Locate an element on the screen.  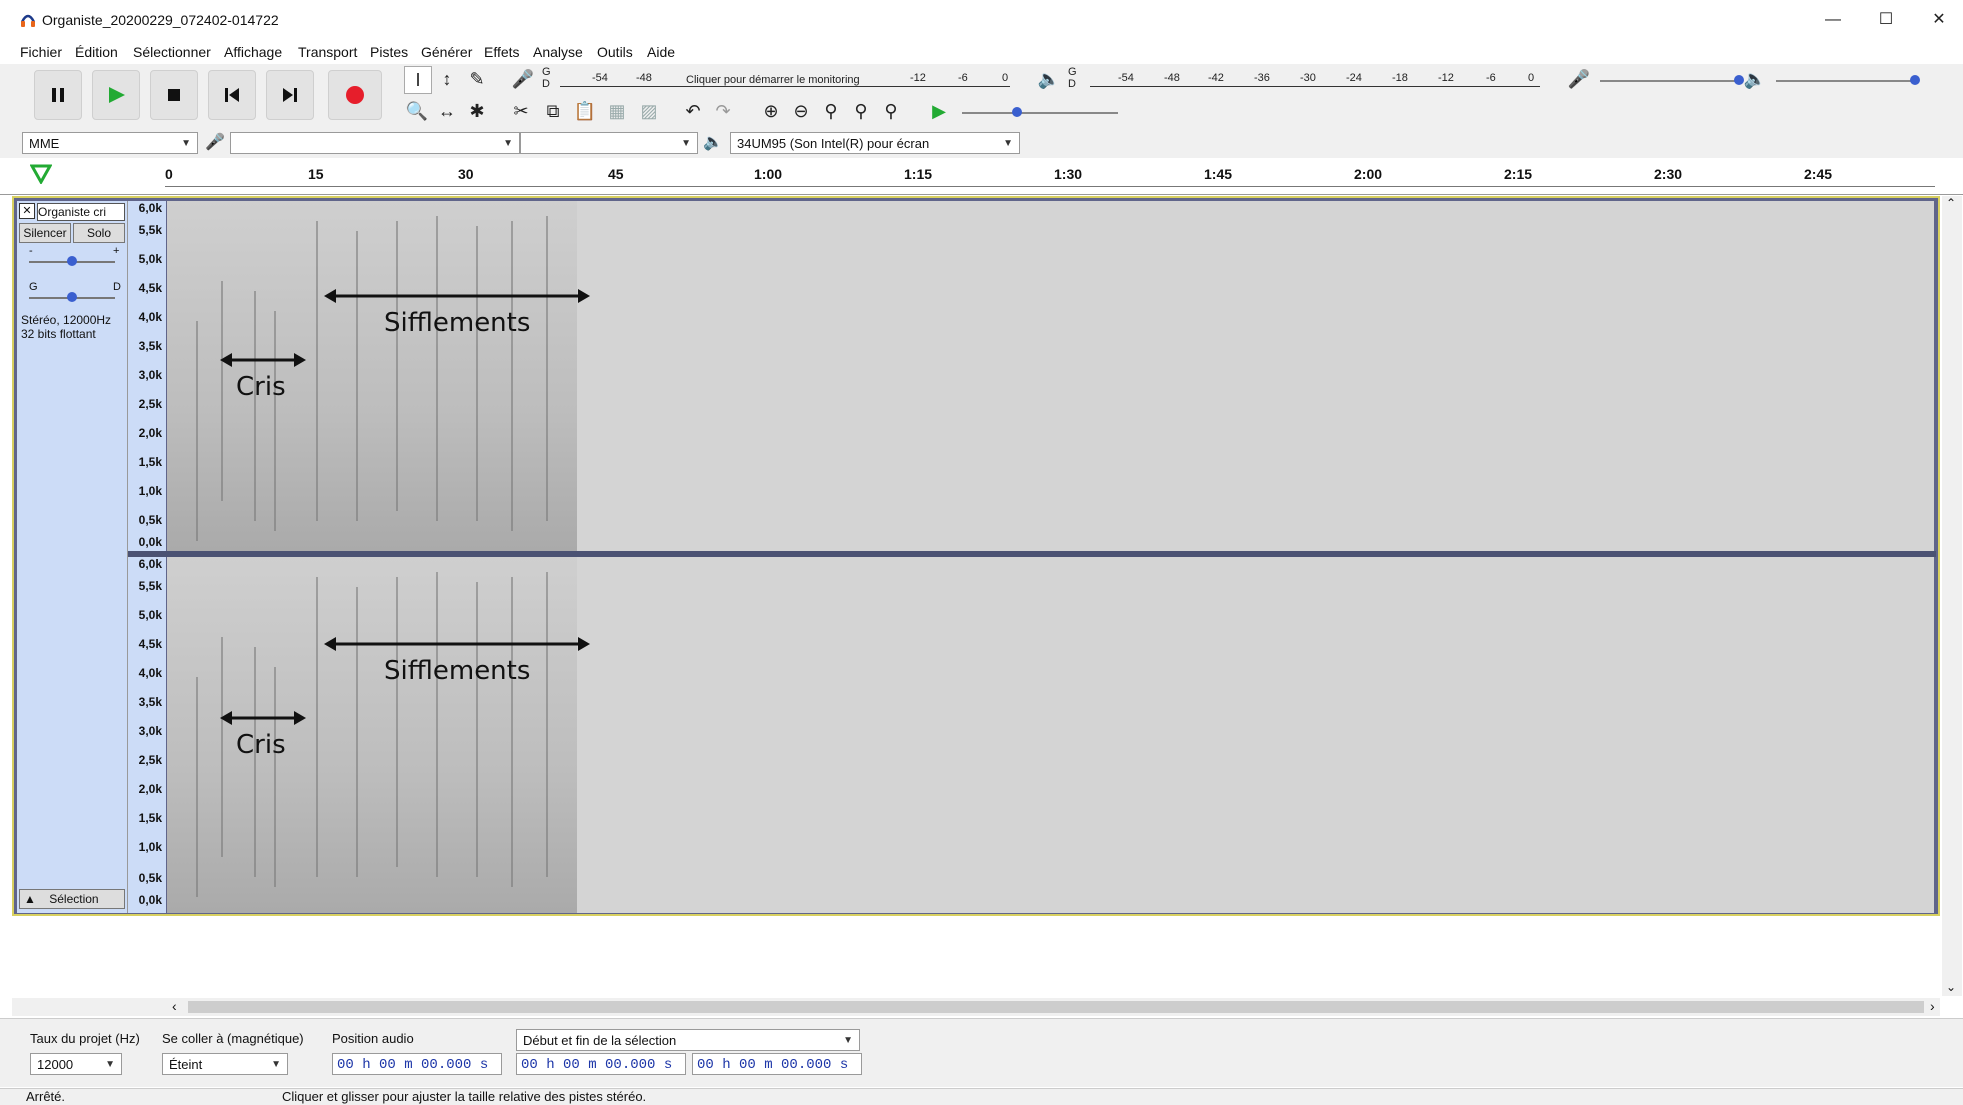
skip-start-button is located at coordinates (232, 95).